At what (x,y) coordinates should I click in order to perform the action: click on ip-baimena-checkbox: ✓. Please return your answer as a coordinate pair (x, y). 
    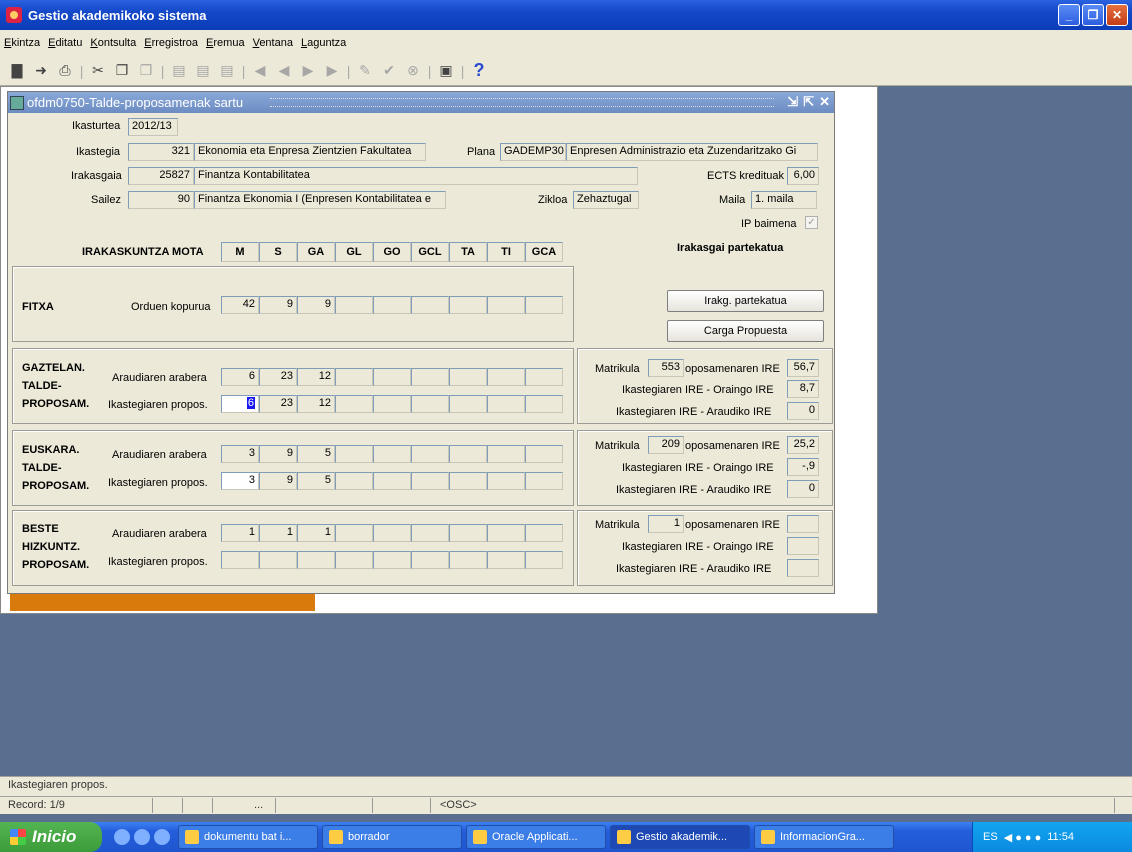
    Looking at the image, I should click on (811, 222).